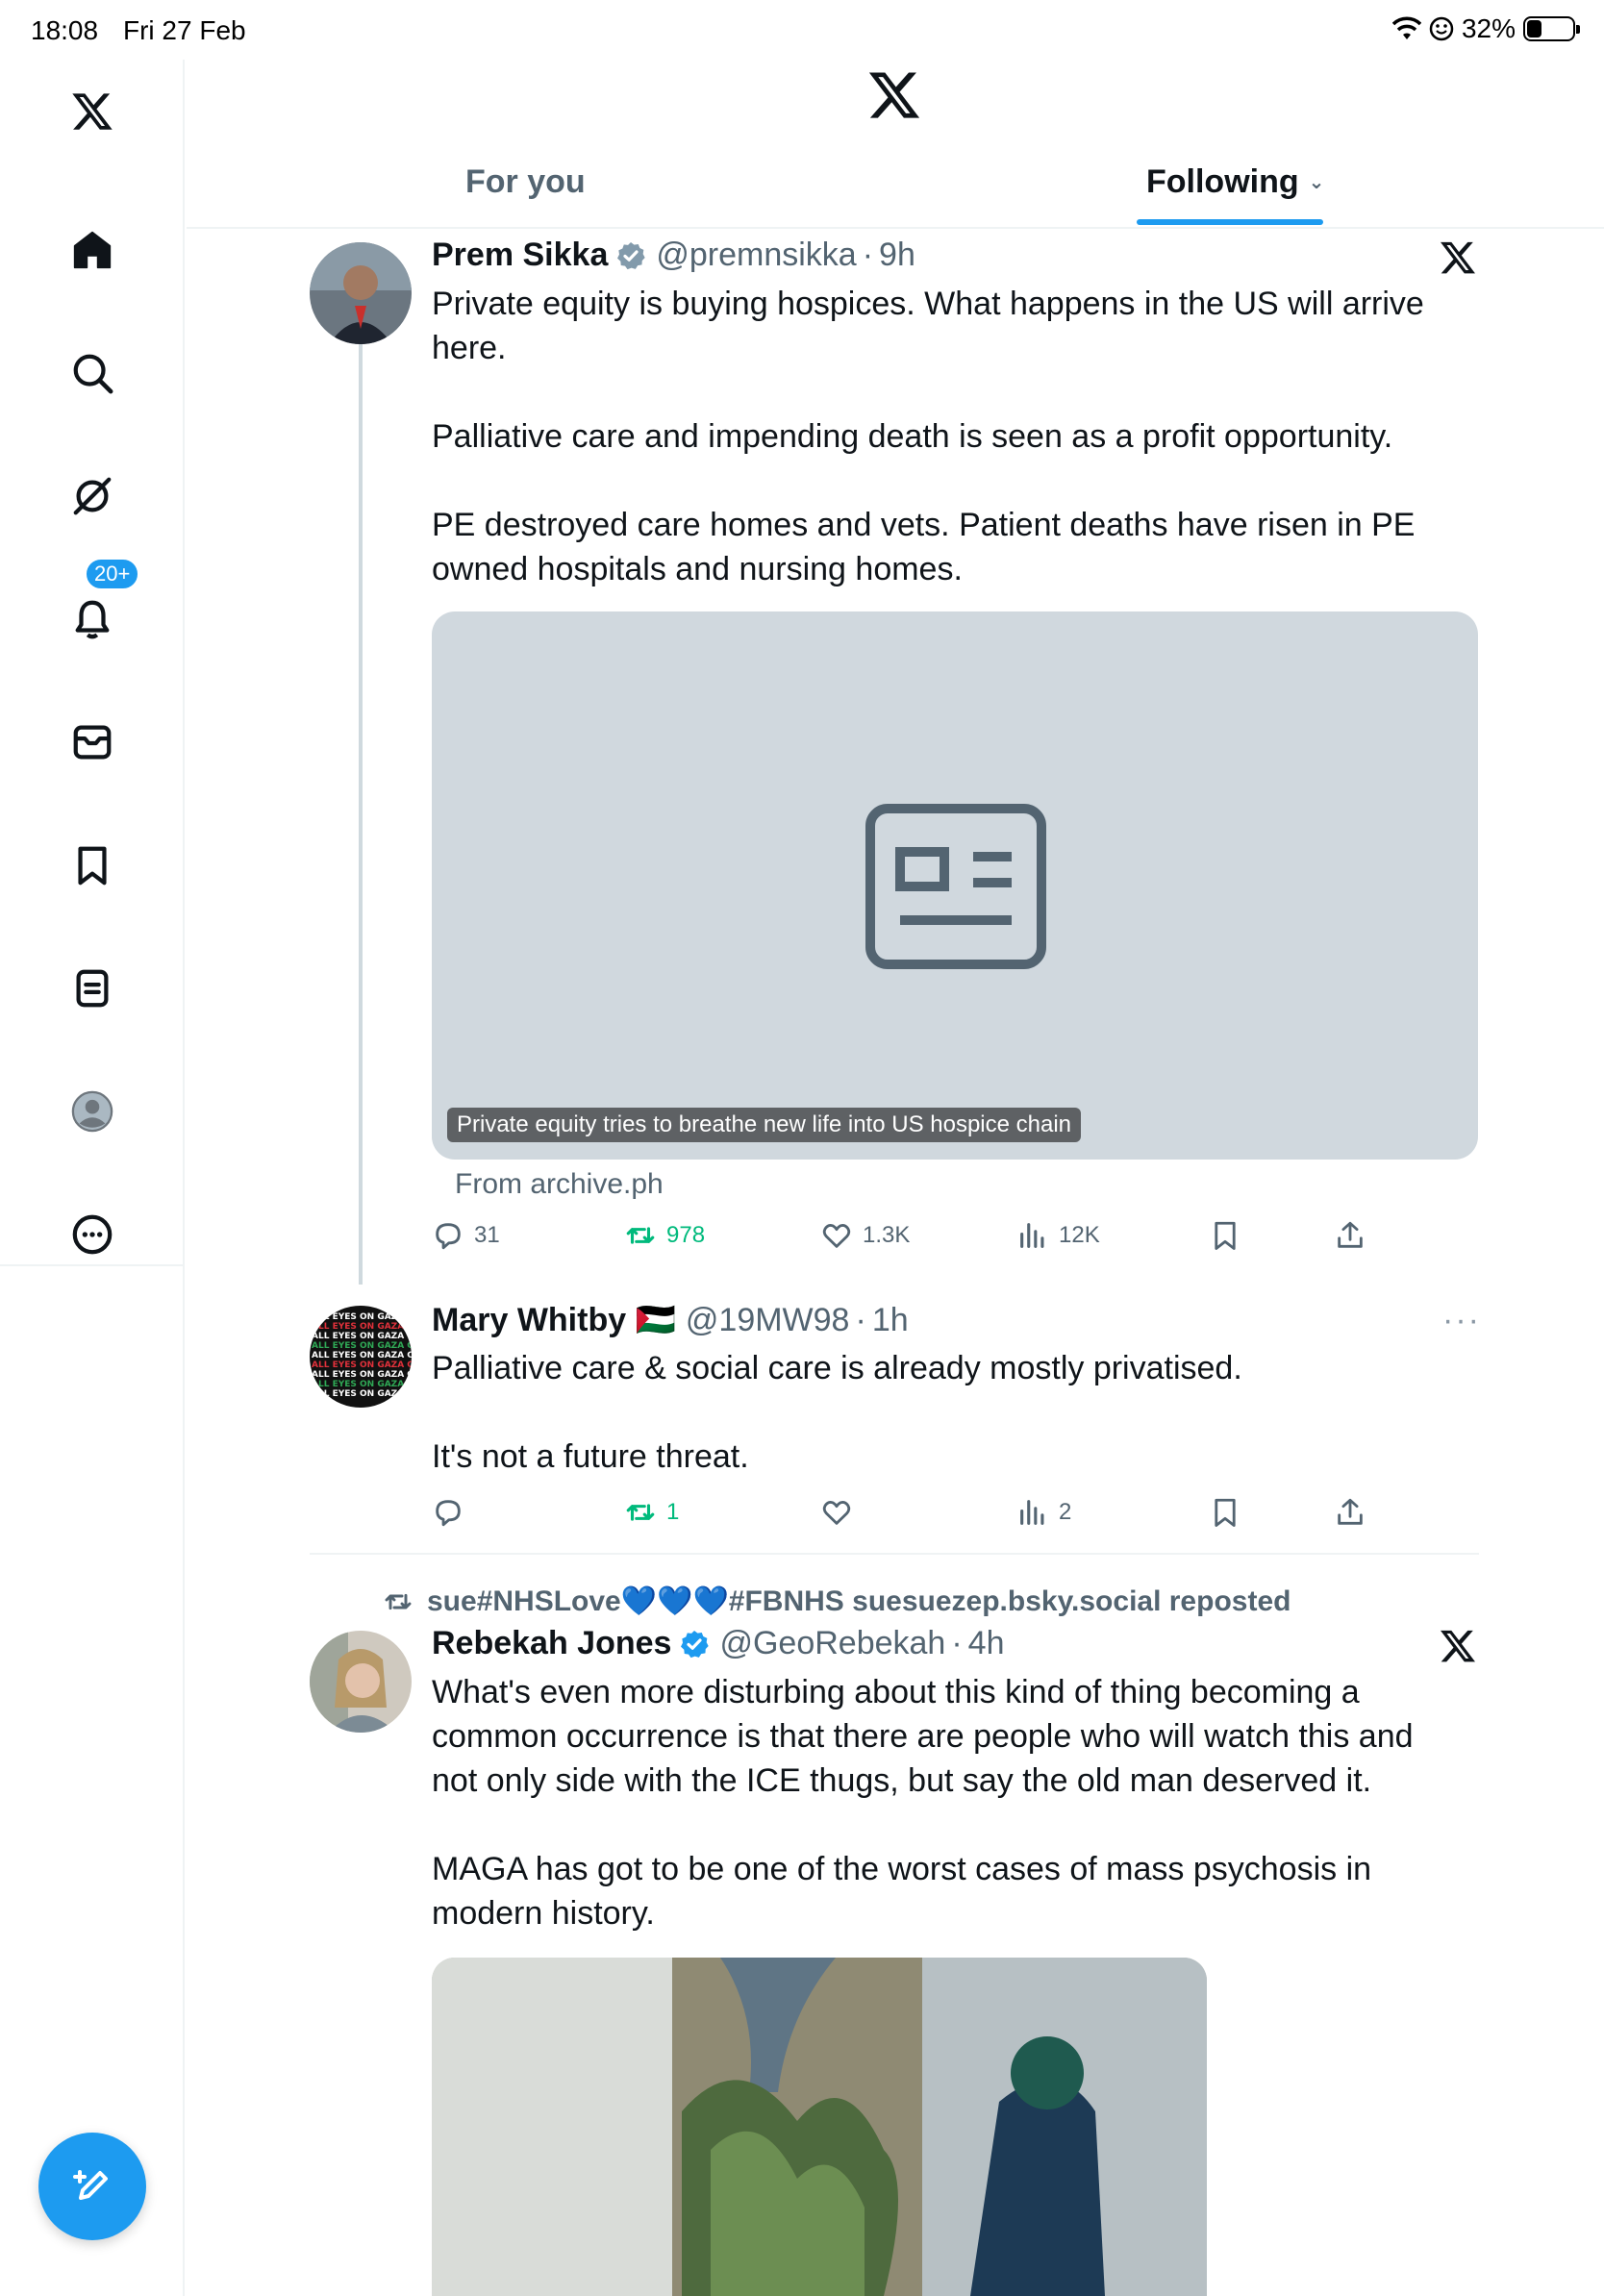  What do you see at coordinates (1222, 181) in the screenshot?
I see `tab-following-label: Following` at bounding box center [1222, 181].